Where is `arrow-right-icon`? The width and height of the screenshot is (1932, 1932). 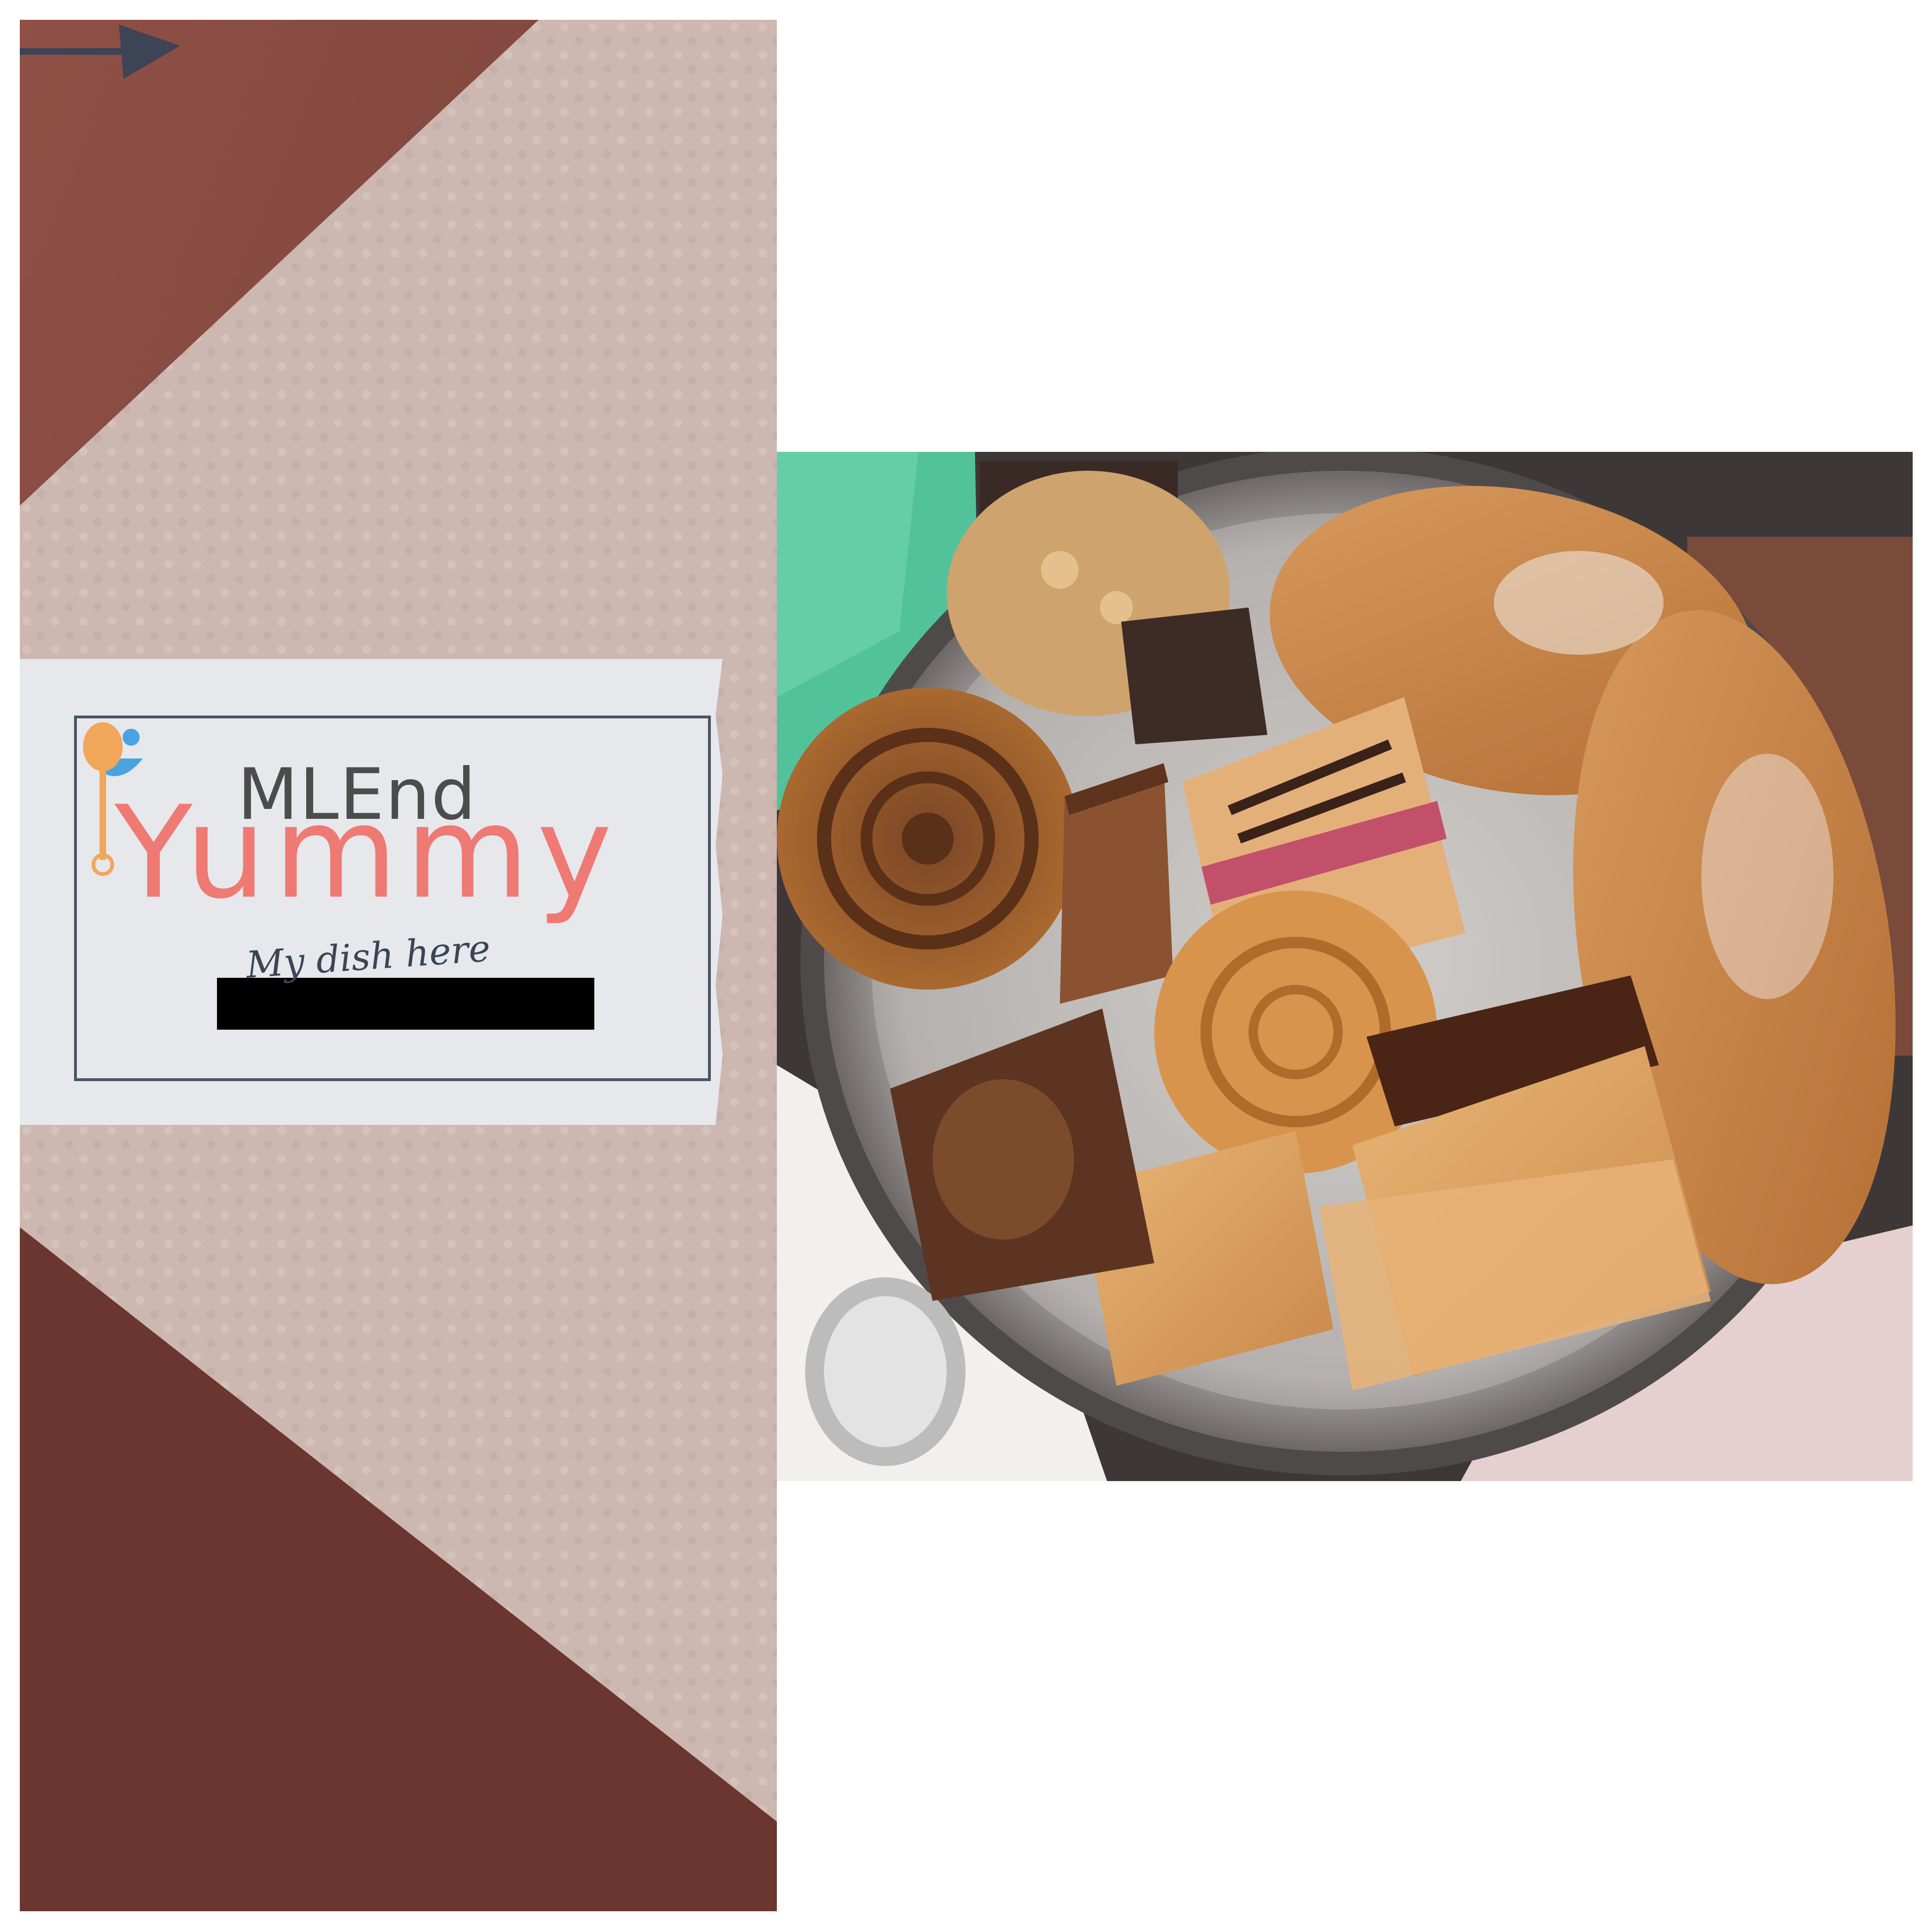 arrow-right-icon is located at coordinates (100, 52).